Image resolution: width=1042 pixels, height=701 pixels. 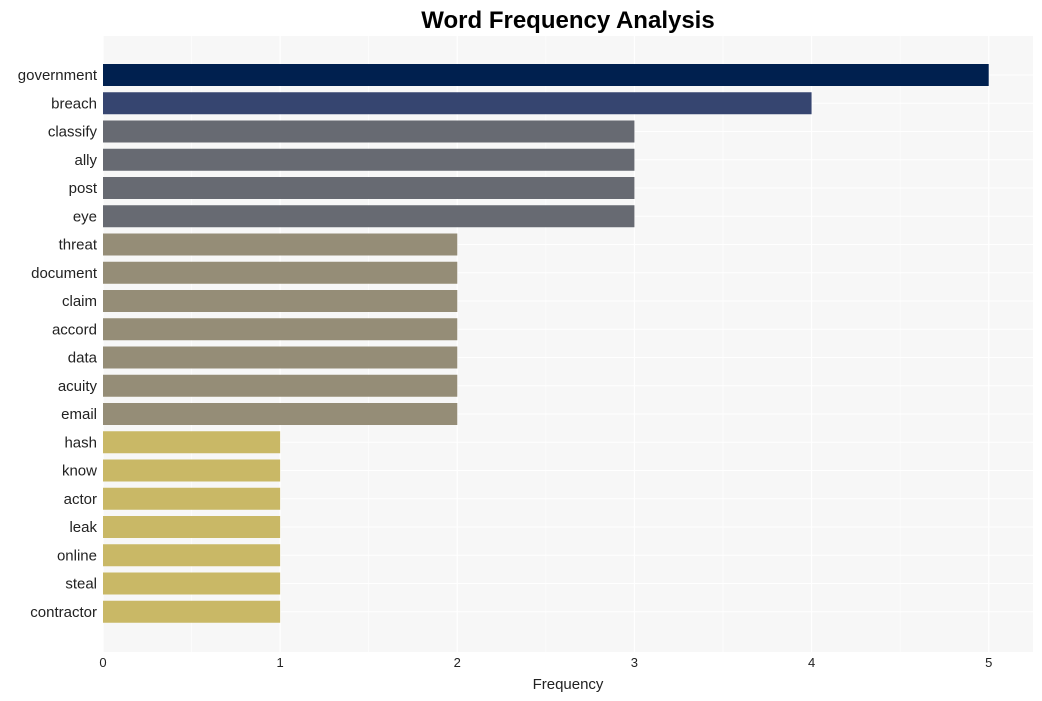 I want to click on bar-threat, so click(x=280, y=244).